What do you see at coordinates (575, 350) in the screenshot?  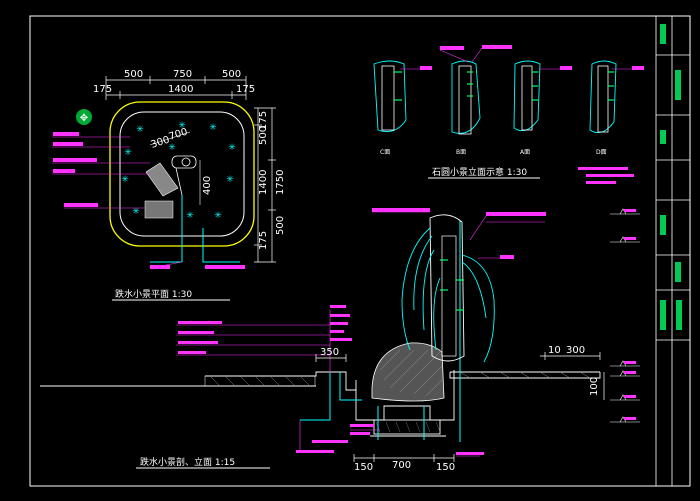 I see `section-dim-300: 300` at bounding box center [575, 350].